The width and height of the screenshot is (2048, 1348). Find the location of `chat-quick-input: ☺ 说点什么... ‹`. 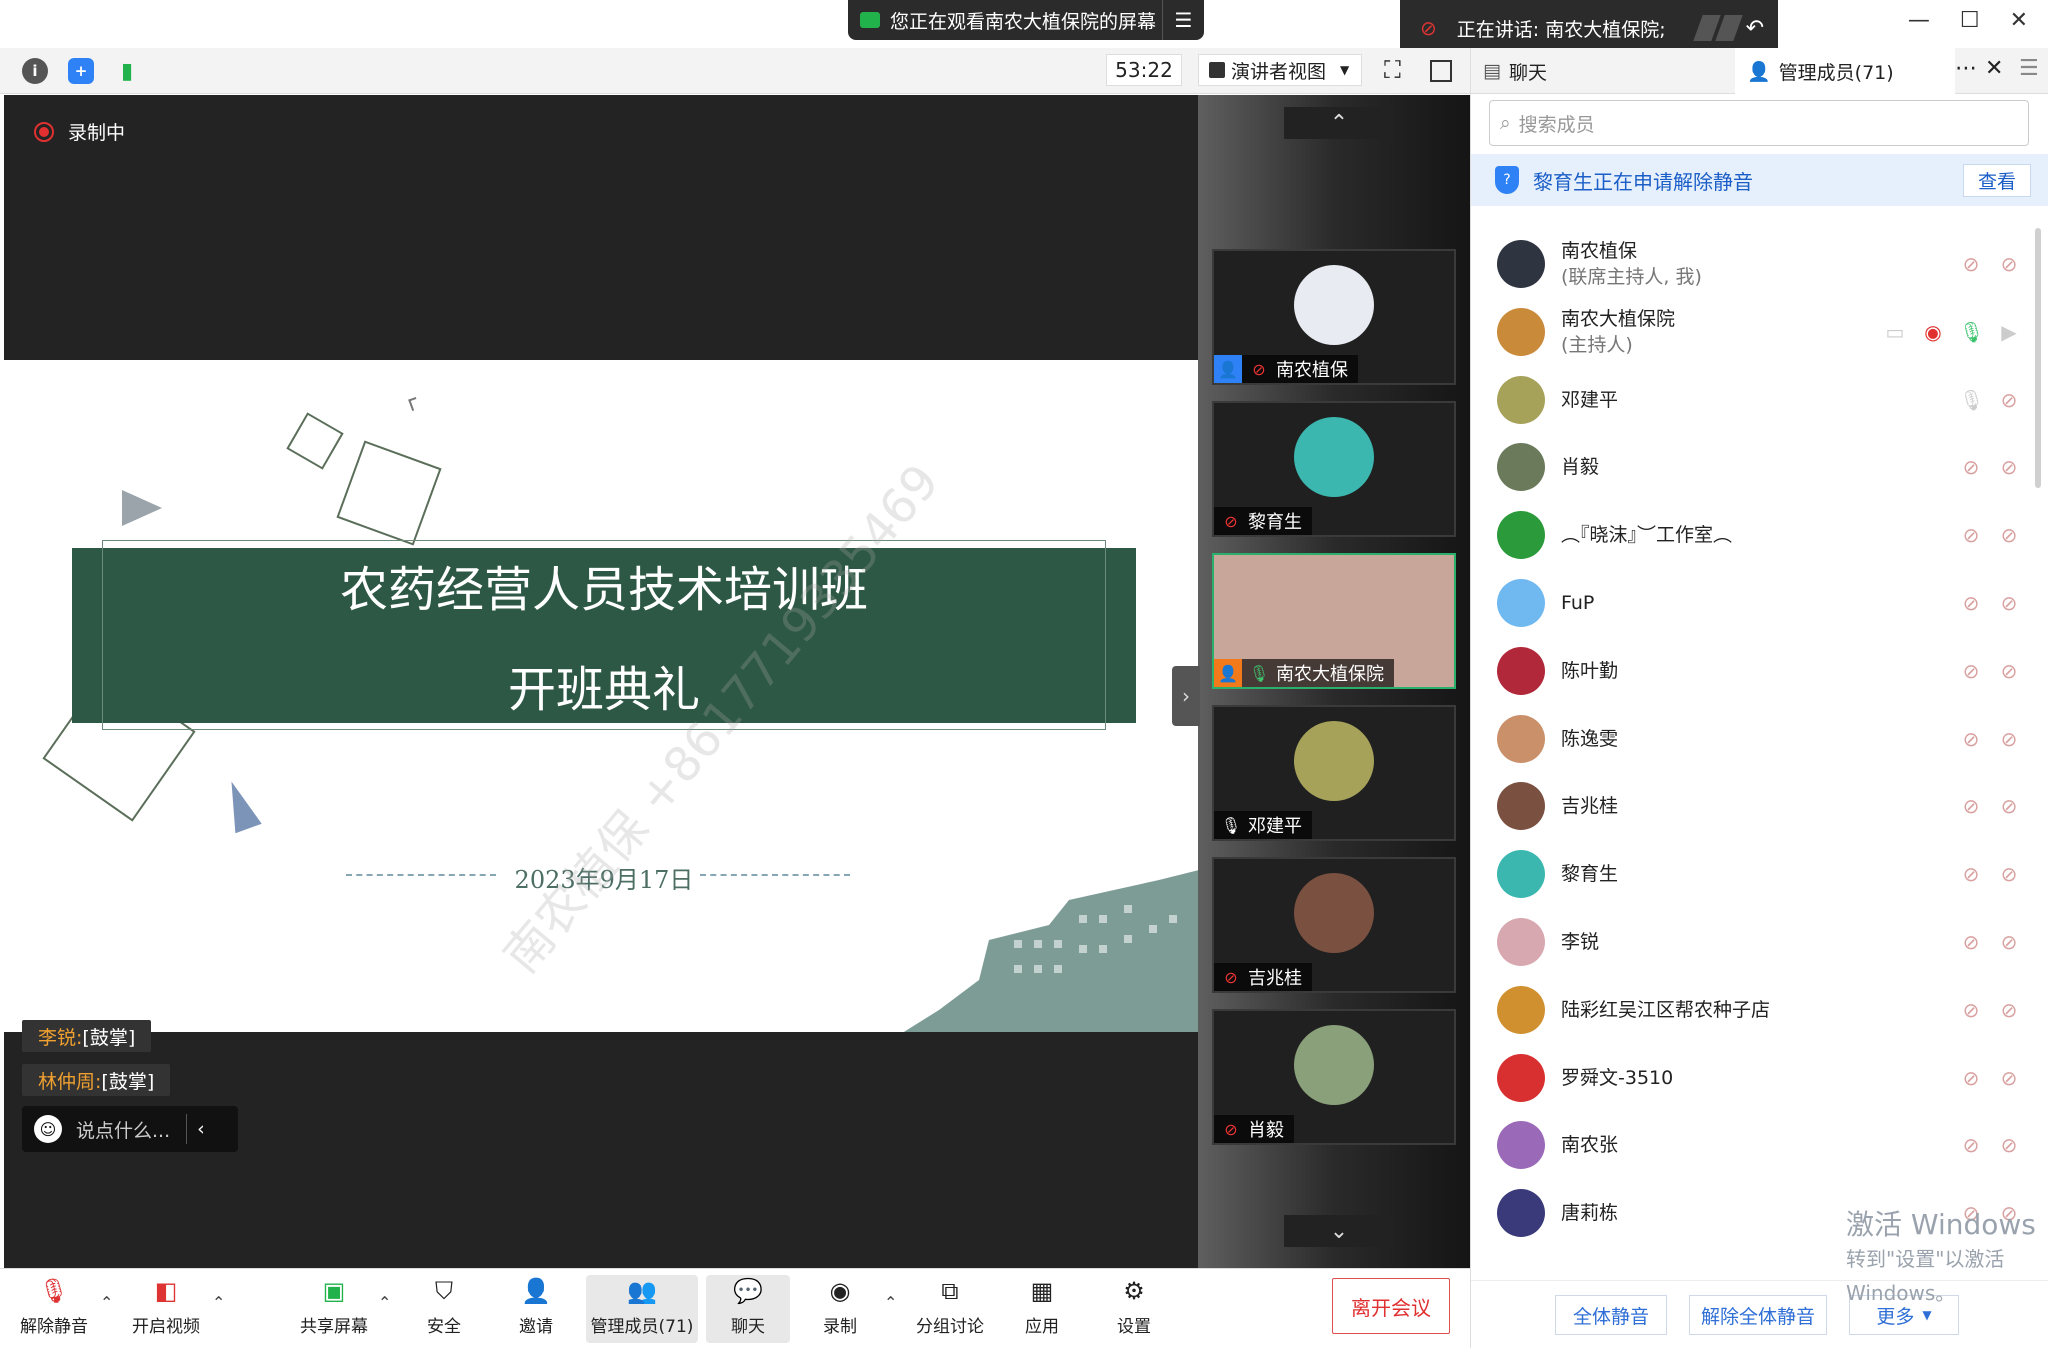

chat-quick-input: ☺ 说点什么... ‹ is located at coordinates (130, 1129).